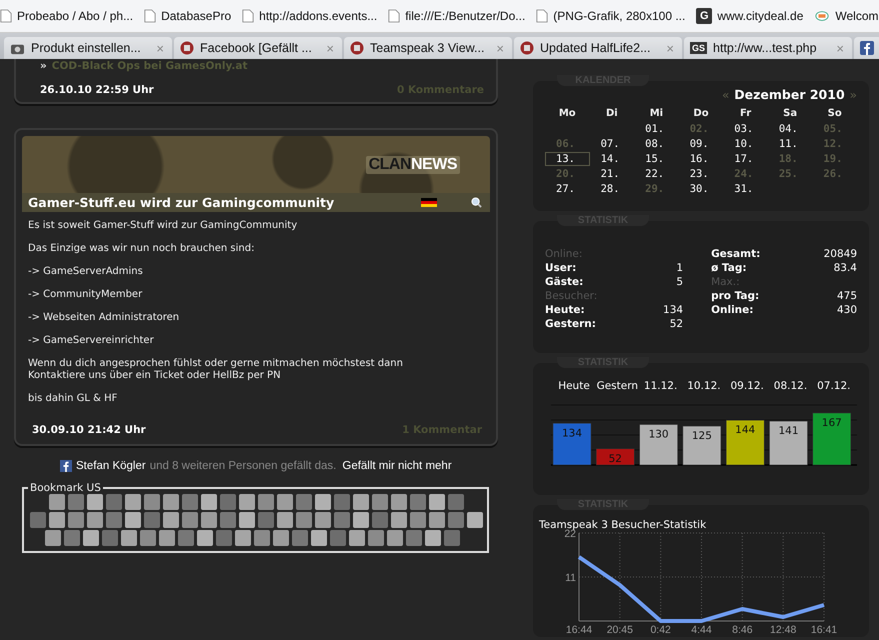 This screenshot has width=879, height=640. What do you see at coordinates (612, 159) in the screenshot?
I see `calendar-day: 14.` at bounding box center [612, 159].